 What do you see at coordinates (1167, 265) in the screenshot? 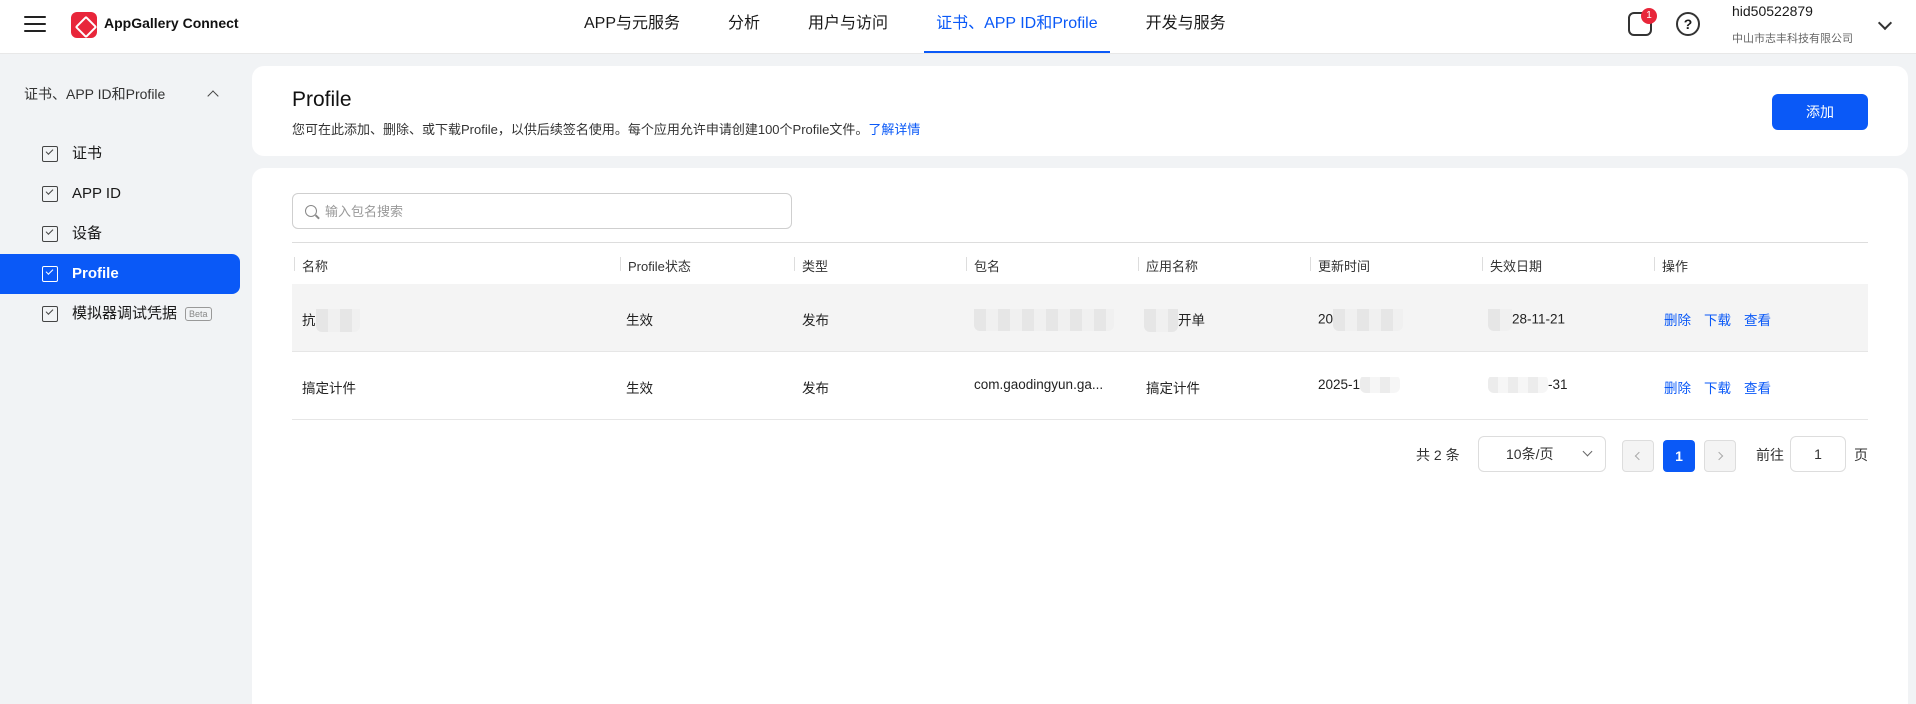
I see `column-header-app-name: 应用名称` at bounding box center [1167, 265].